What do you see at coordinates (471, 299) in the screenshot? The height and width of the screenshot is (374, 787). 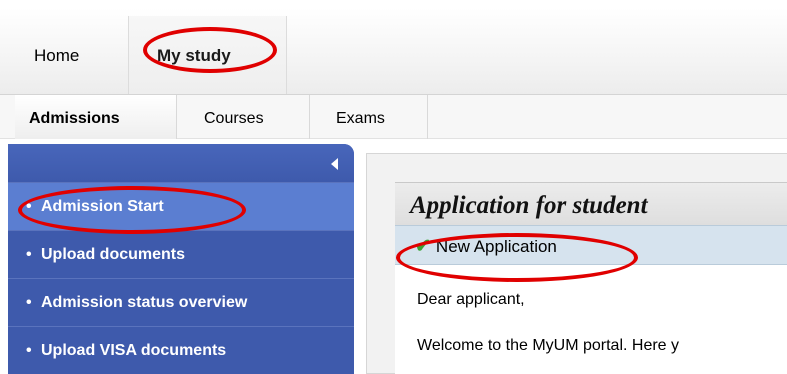 I see `greeting-text: Dear applicant,` at bounding box center [471, 299].